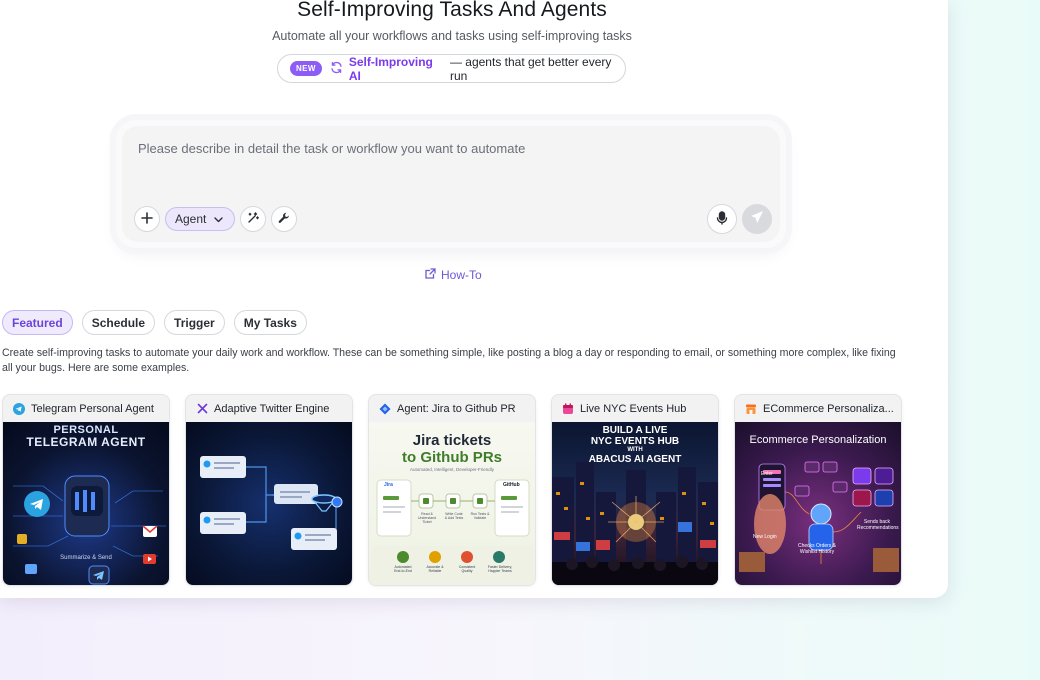  I want to click on external-link-icon, so click(430, 275).